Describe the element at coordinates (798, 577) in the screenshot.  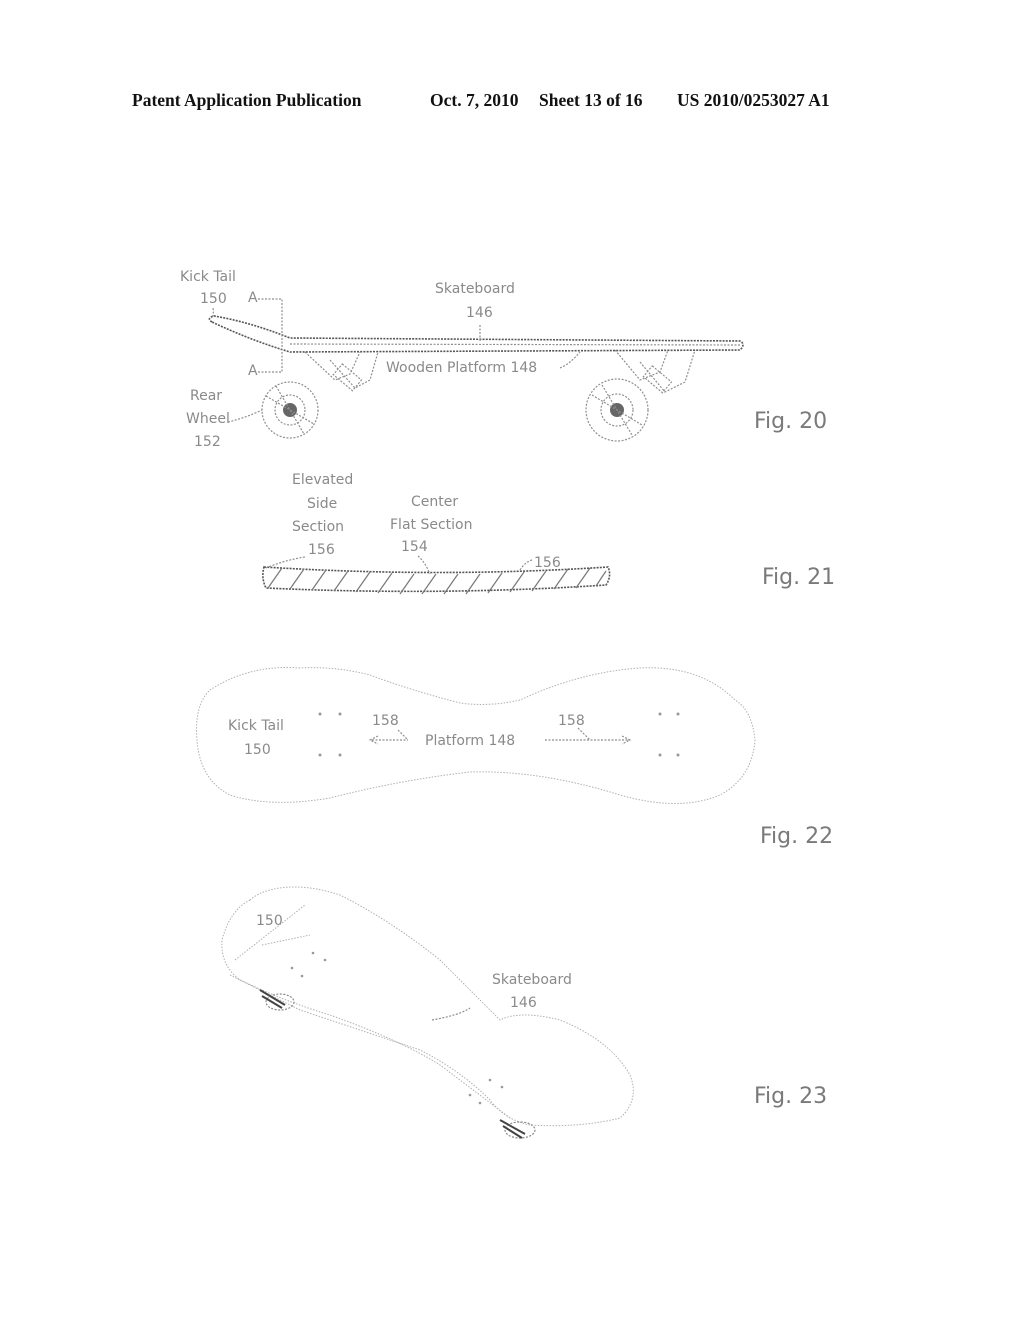
I see `fig-21-caption: Fig. 21` at that location.